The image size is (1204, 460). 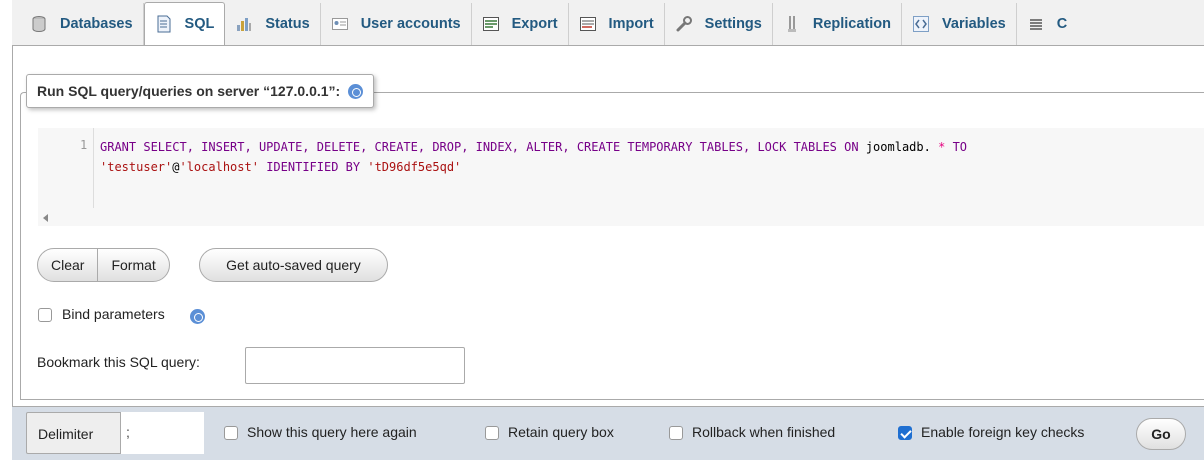 What do you see at coordinates (287, 24) in the screenshot?
I see `tab-label: Status` at bounding box center [287, 24].